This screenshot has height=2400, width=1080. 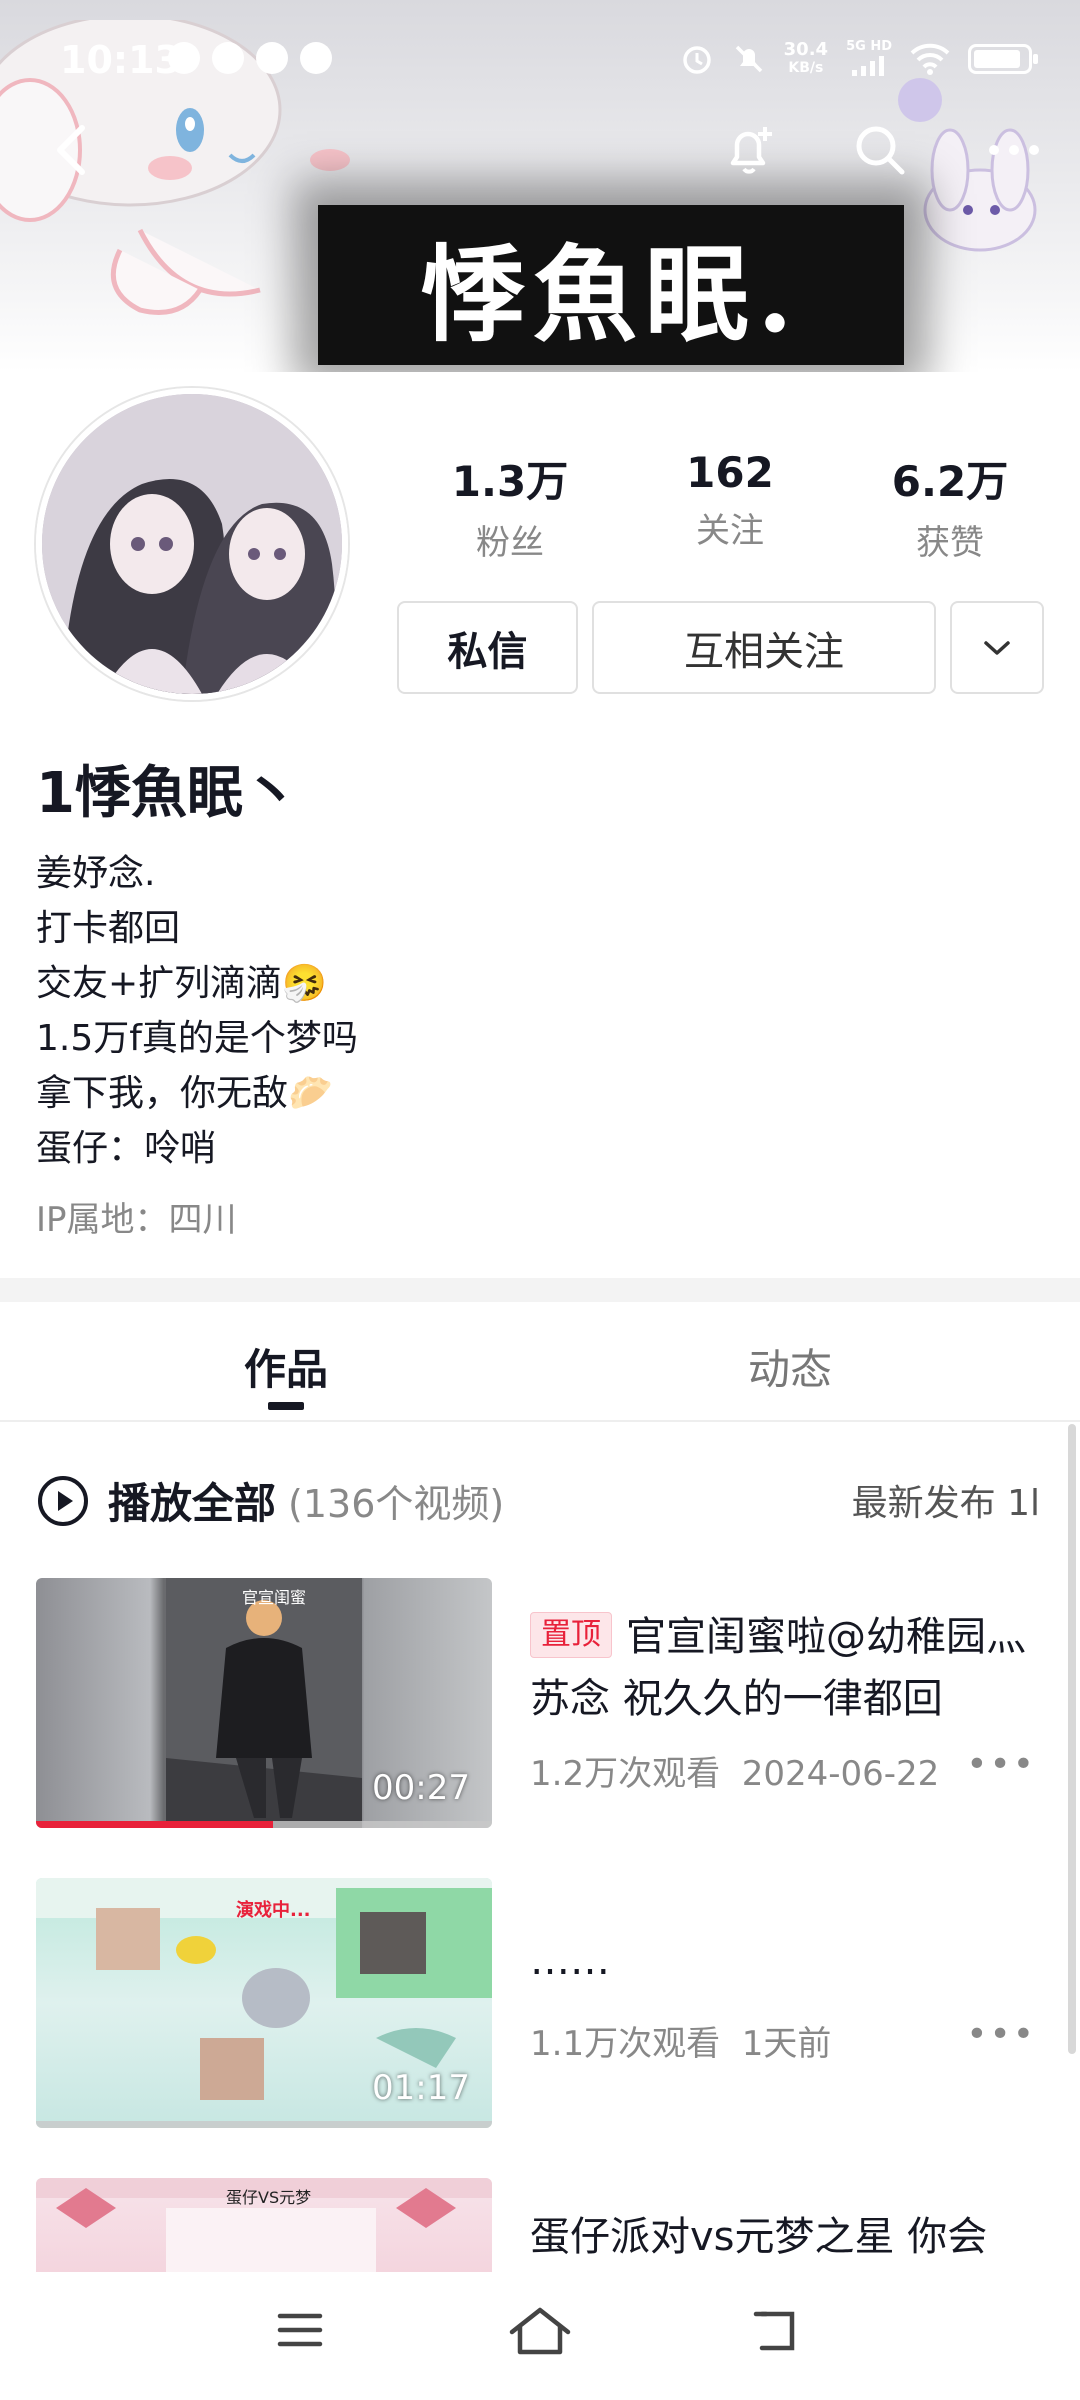 I want to click on mutual-follow-button: 互相关注, so click(x=764, y=647).